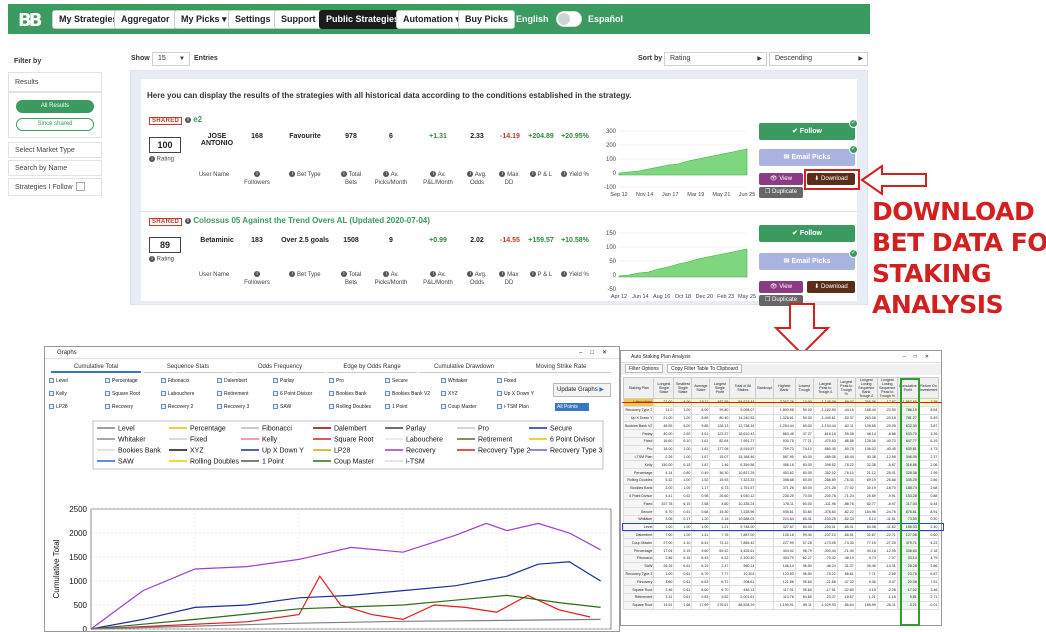 The height and width of the screenshot is (632, 1046). What do you see at coordinates (720, 388) in the screenshot?
I see `column-header: Largest Single Profit` at bounding box center [720, 388].